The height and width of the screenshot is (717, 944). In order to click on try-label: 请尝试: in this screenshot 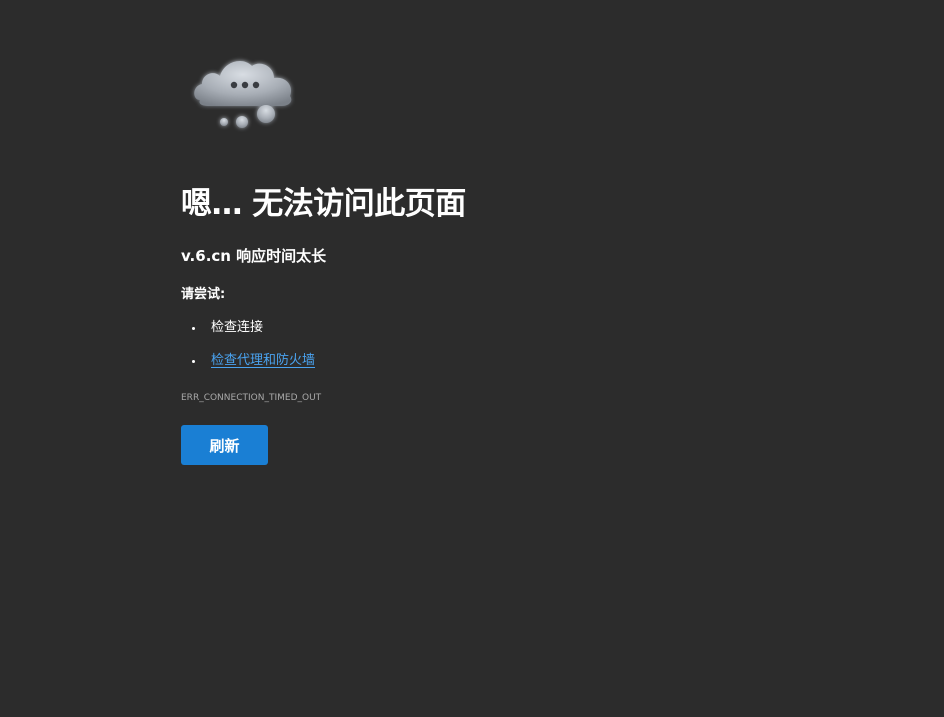, I will do `click(203, 294)`.